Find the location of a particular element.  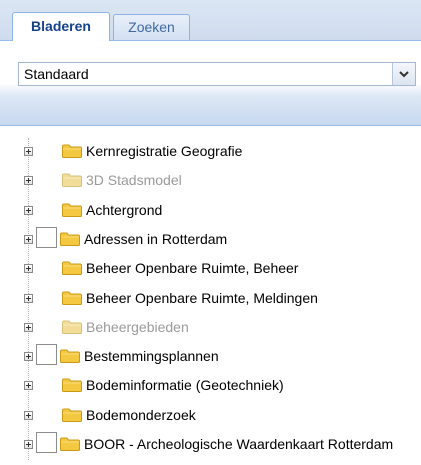

tree-node-label: Beheergebieden is located at coordinates (137, 327).